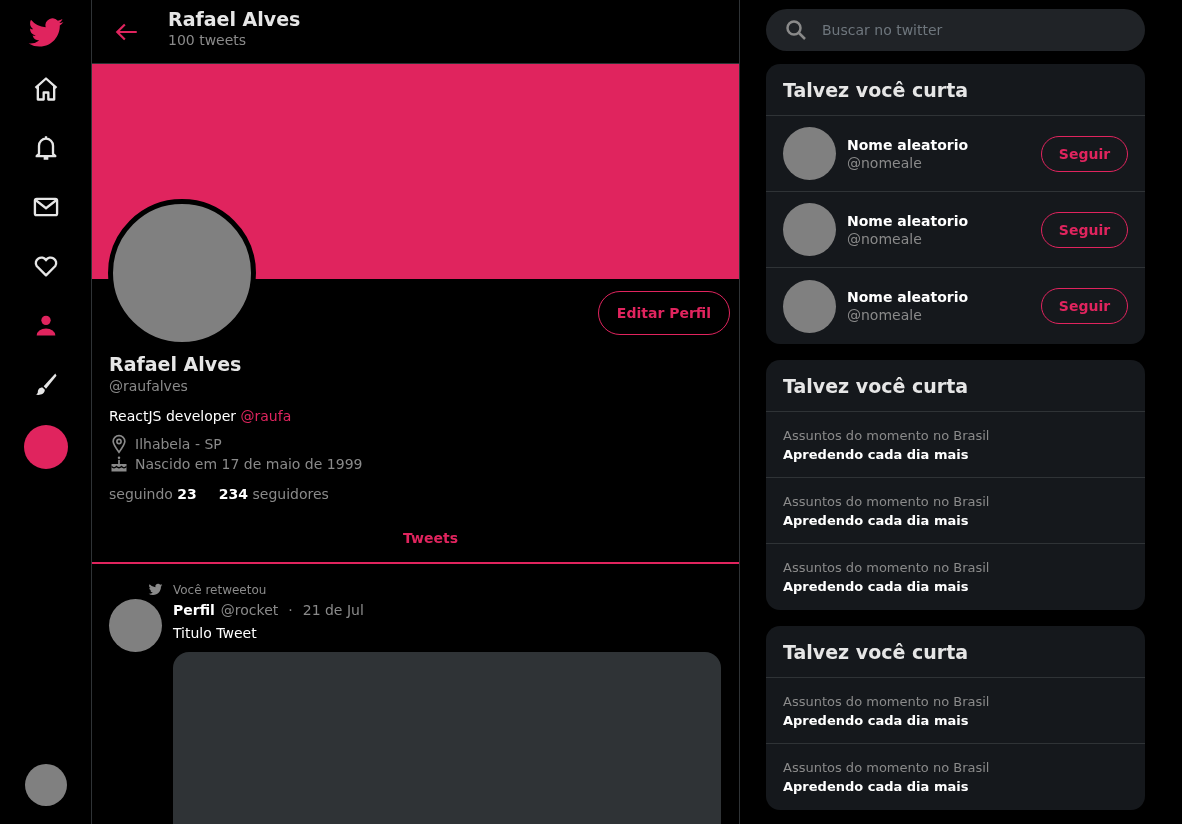 This screenshot has height=824, width=1182. I want to click on tweet-text: Titulo Tweet, so click(215, 633).